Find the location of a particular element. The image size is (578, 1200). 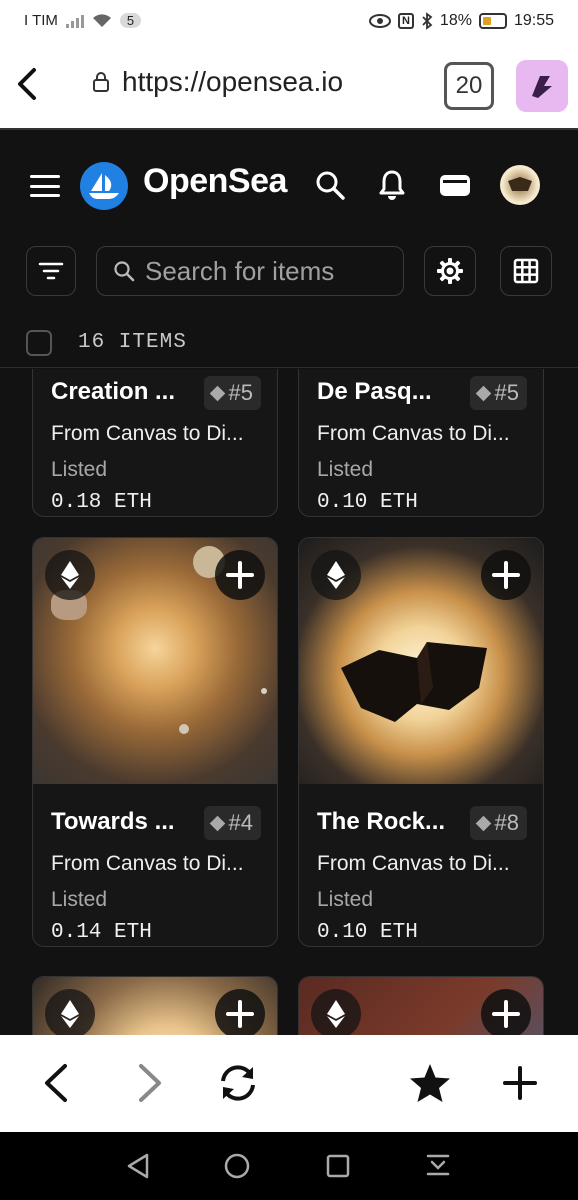

system-recents-button is located at coordinates (338, 1166).